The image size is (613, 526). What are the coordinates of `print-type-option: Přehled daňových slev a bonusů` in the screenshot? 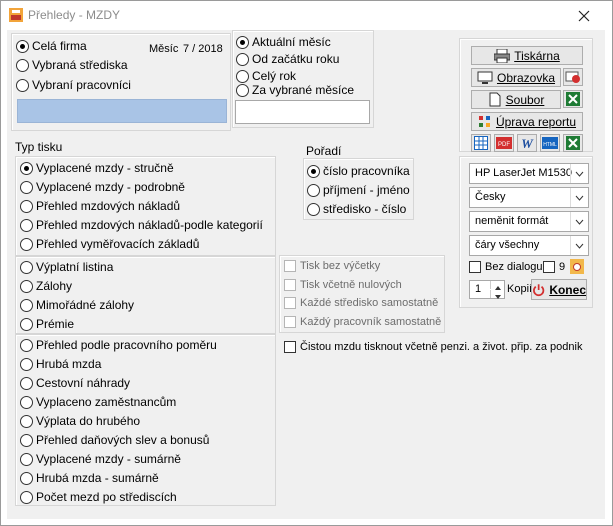 It's located at (114, 440).